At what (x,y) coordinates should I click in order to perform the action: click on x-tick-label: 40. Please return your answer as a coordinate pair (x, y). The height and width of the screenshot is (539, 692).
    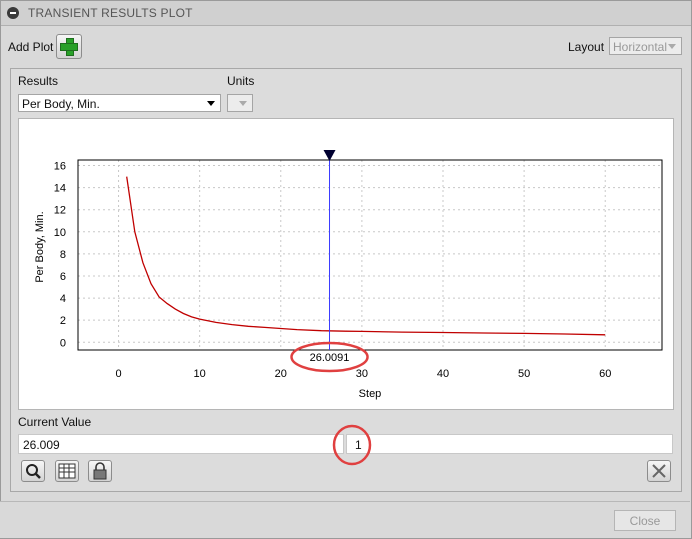
    Looking at the image, I should click on (443, 374).